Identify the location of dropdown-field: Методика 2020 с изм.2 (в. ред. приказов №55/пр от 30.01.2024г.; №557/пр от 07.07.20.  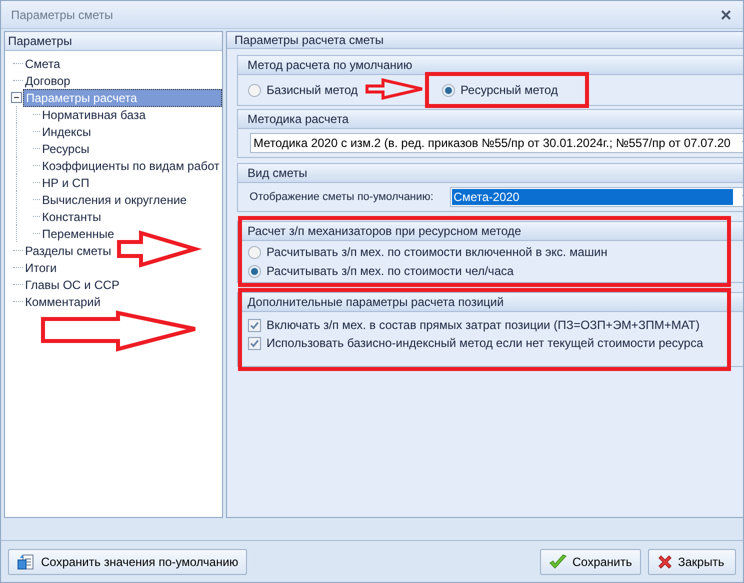
(496, 143).